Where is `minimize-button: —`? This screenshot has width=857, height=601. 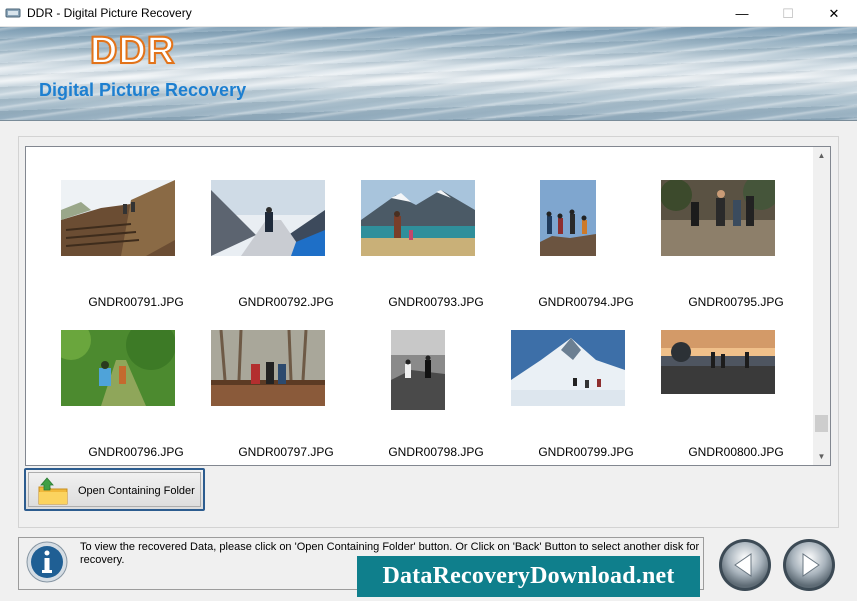 minimize-button: — is located at coordinates (742, 13).